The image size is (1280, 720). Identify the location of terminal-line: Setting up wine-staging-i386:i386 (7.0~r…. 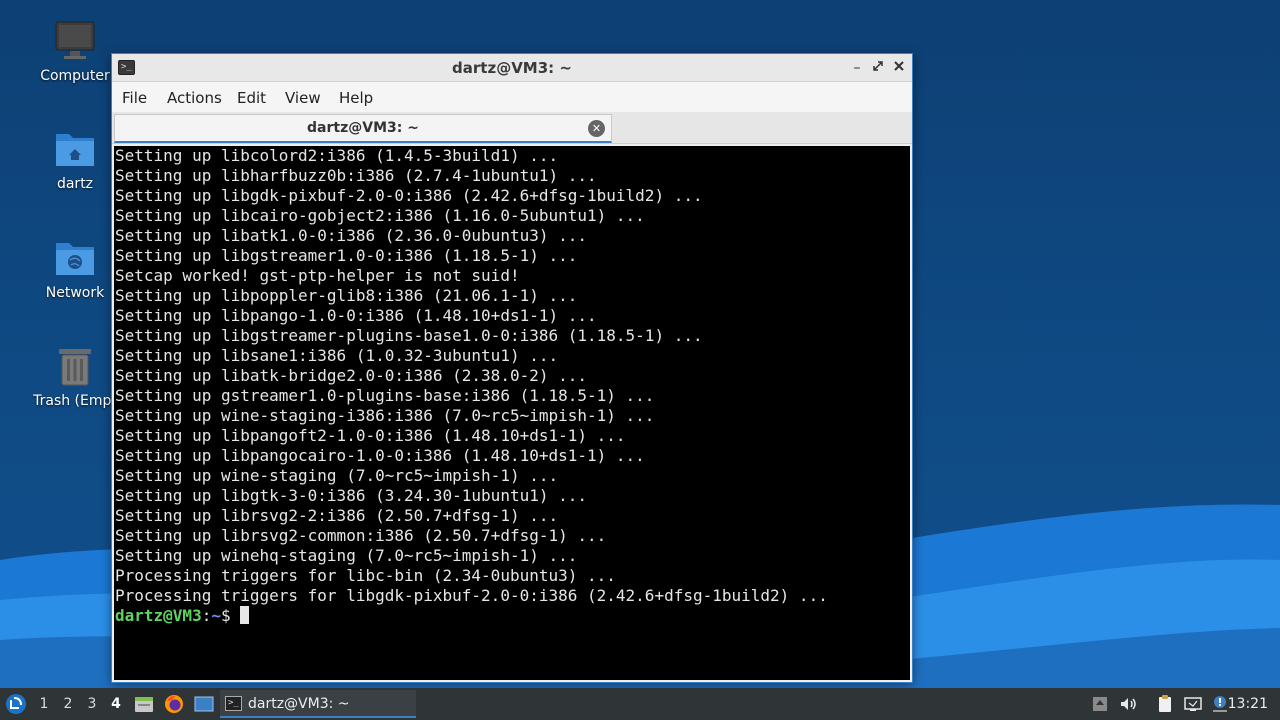
(385, 415).